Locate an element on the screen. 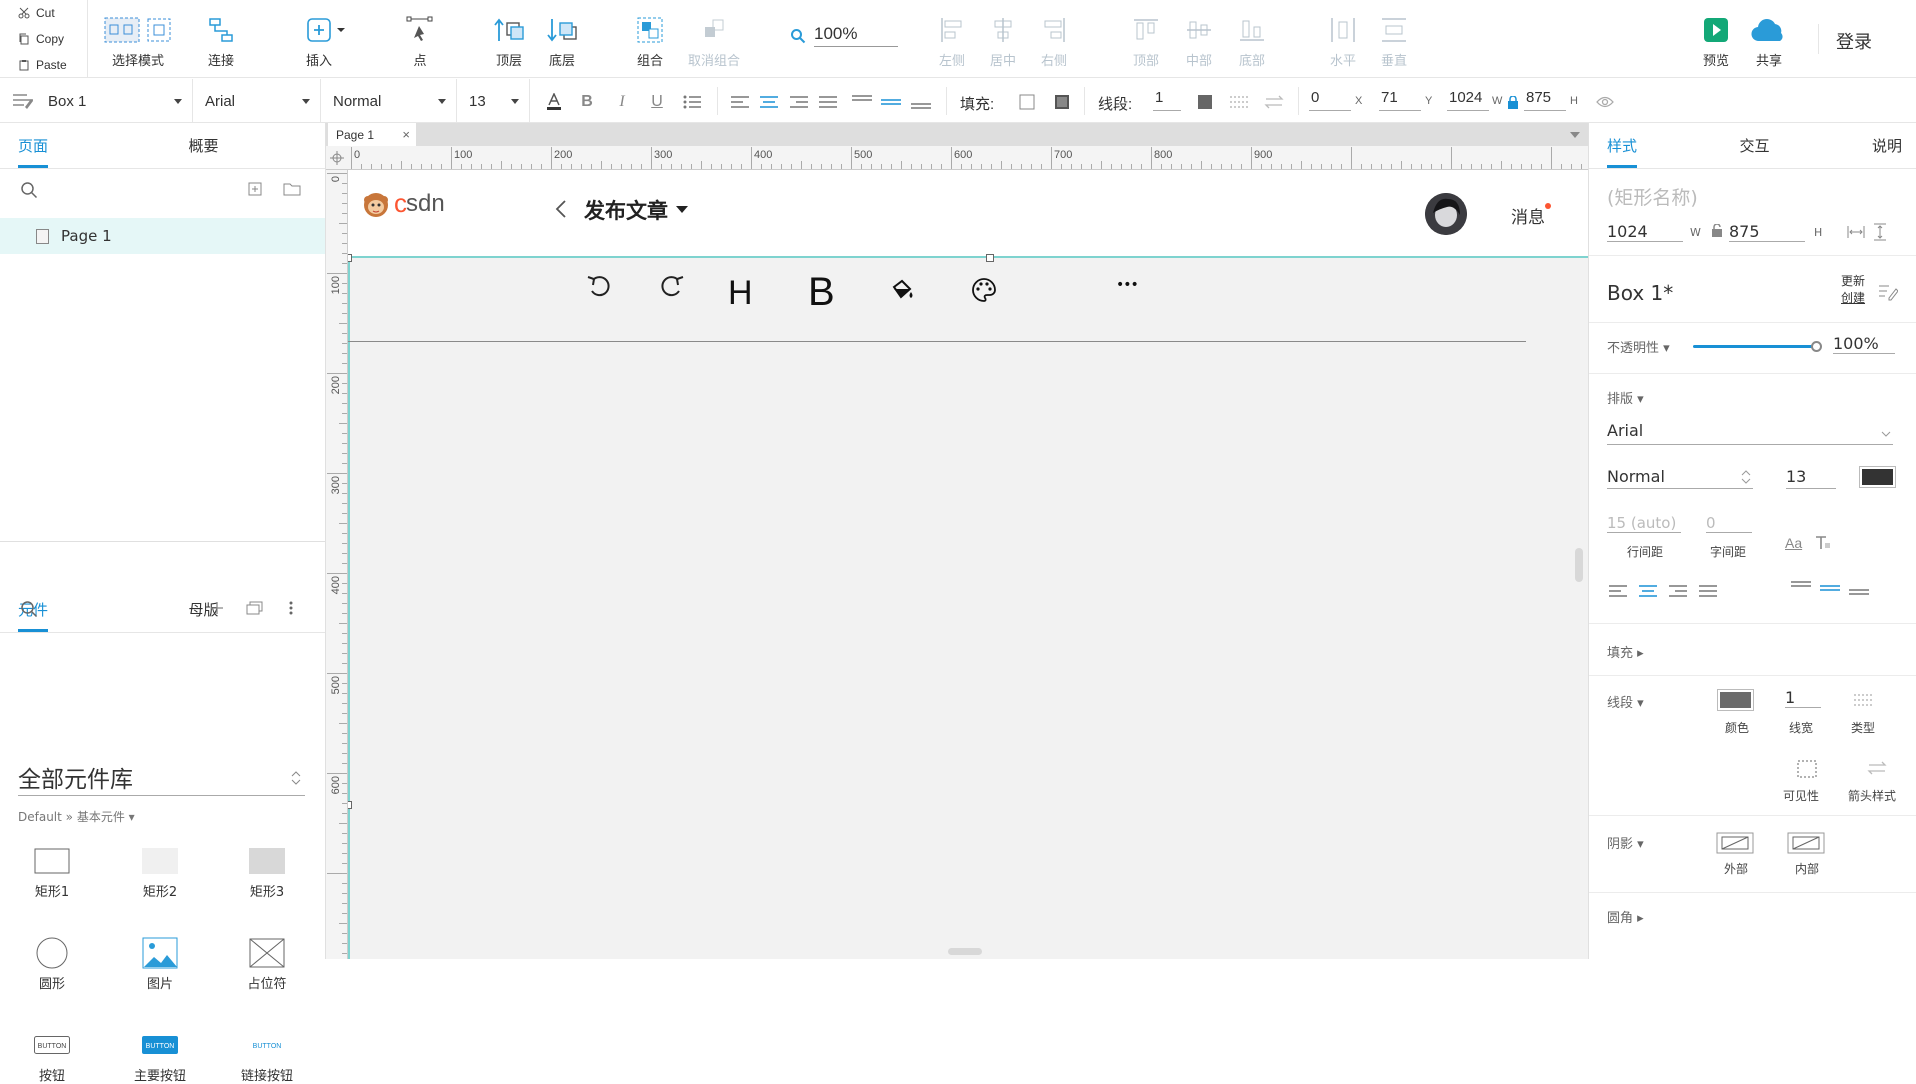 Image resolution: width=1916 pixels, height=1084 pixels. more-tools-button: ••• is located at coordinates (1127, 285).